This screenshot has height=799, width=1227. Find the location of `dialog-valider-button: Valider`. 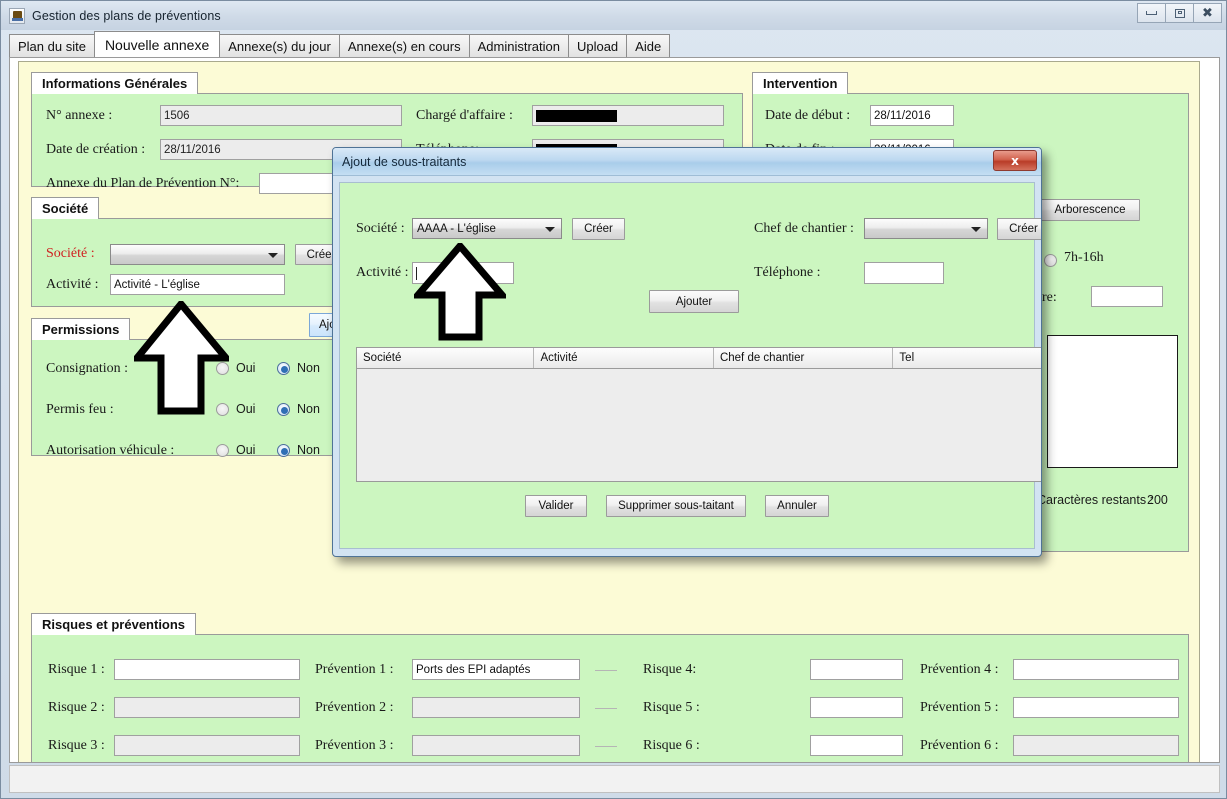

dialog-valider-button: Valider is located at coordinates (556, 506).